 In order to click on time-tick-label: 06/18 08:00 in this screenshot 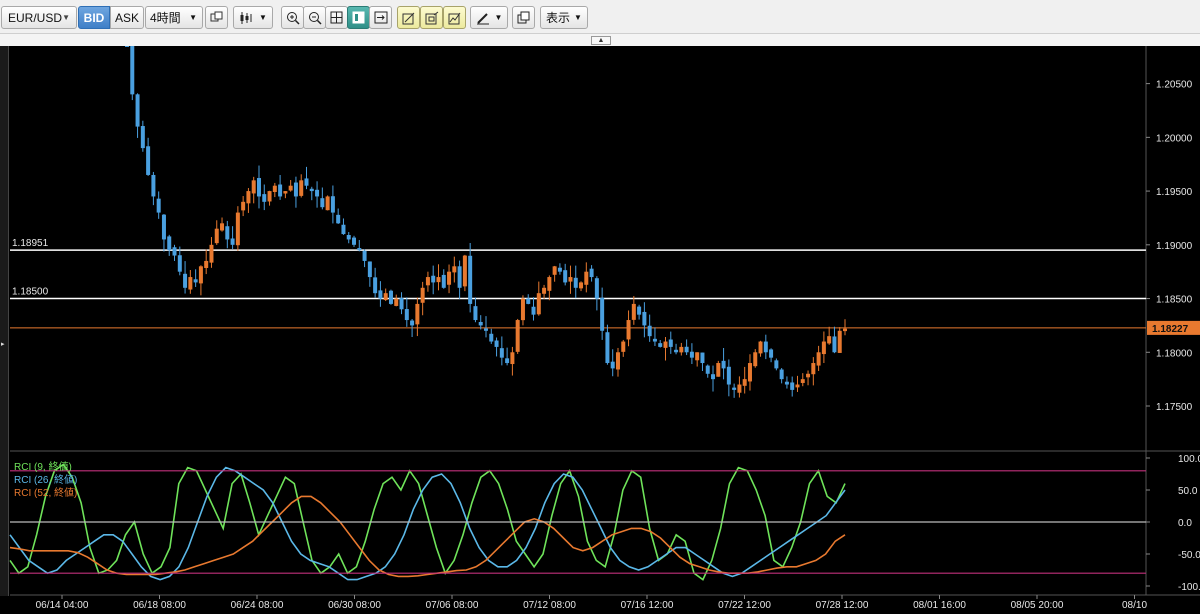, I will do `click(159, 605)`.